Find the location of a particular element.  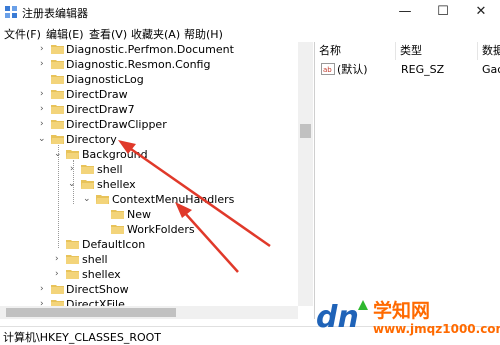

value-type: REG_SZ is located at coordinates (423, 69).